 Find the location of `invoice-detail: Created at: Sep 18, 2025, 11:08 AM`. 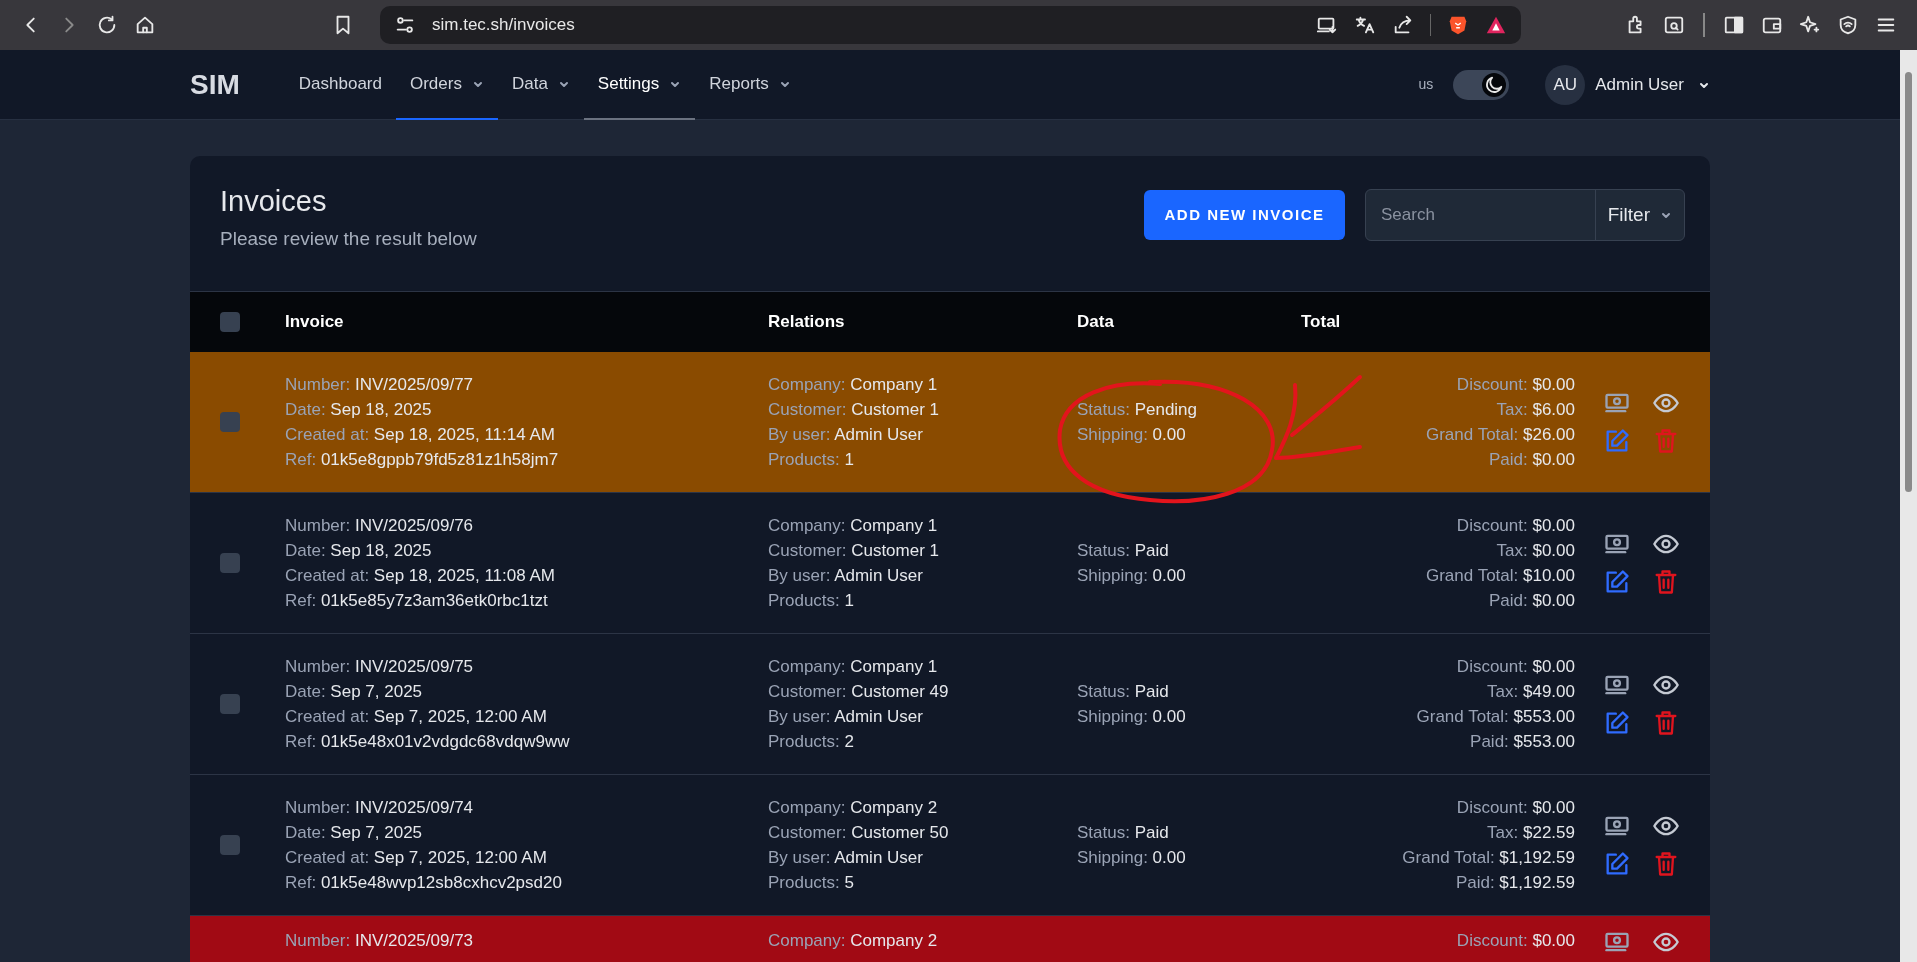

invoice-detail: Created at: Sep 18, 2025, 11:08 AM is located at coordinates (420, 576).